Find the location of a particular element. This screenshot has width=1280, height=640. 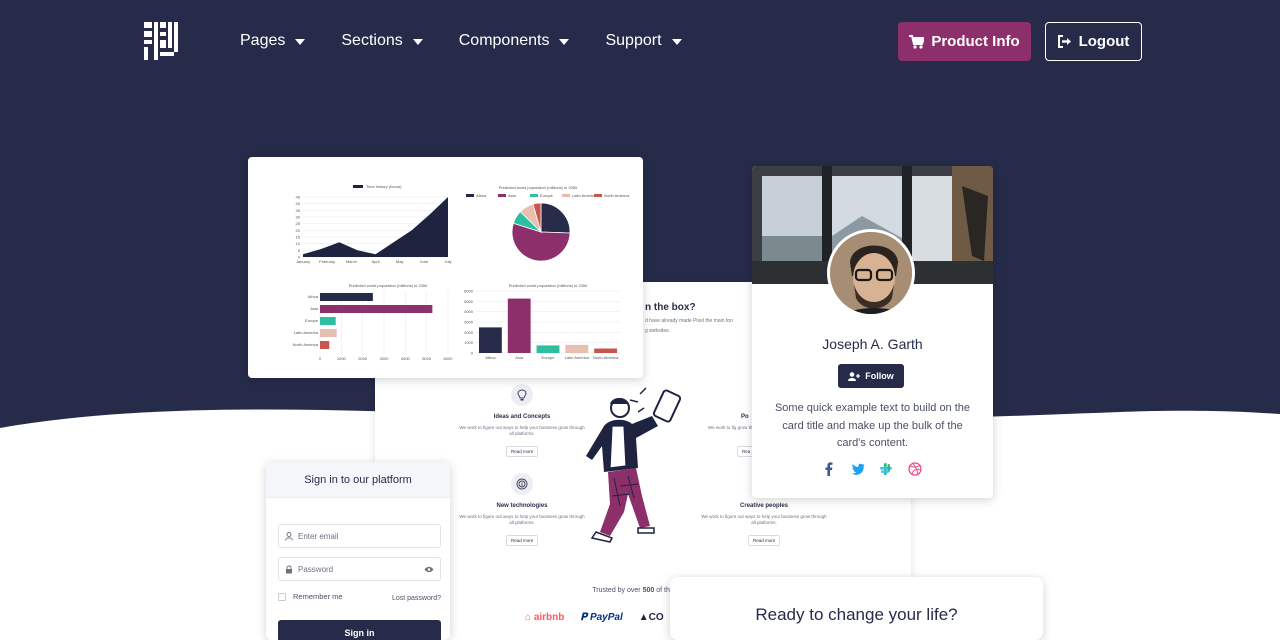

avatar is located at coordinates (871, 273).